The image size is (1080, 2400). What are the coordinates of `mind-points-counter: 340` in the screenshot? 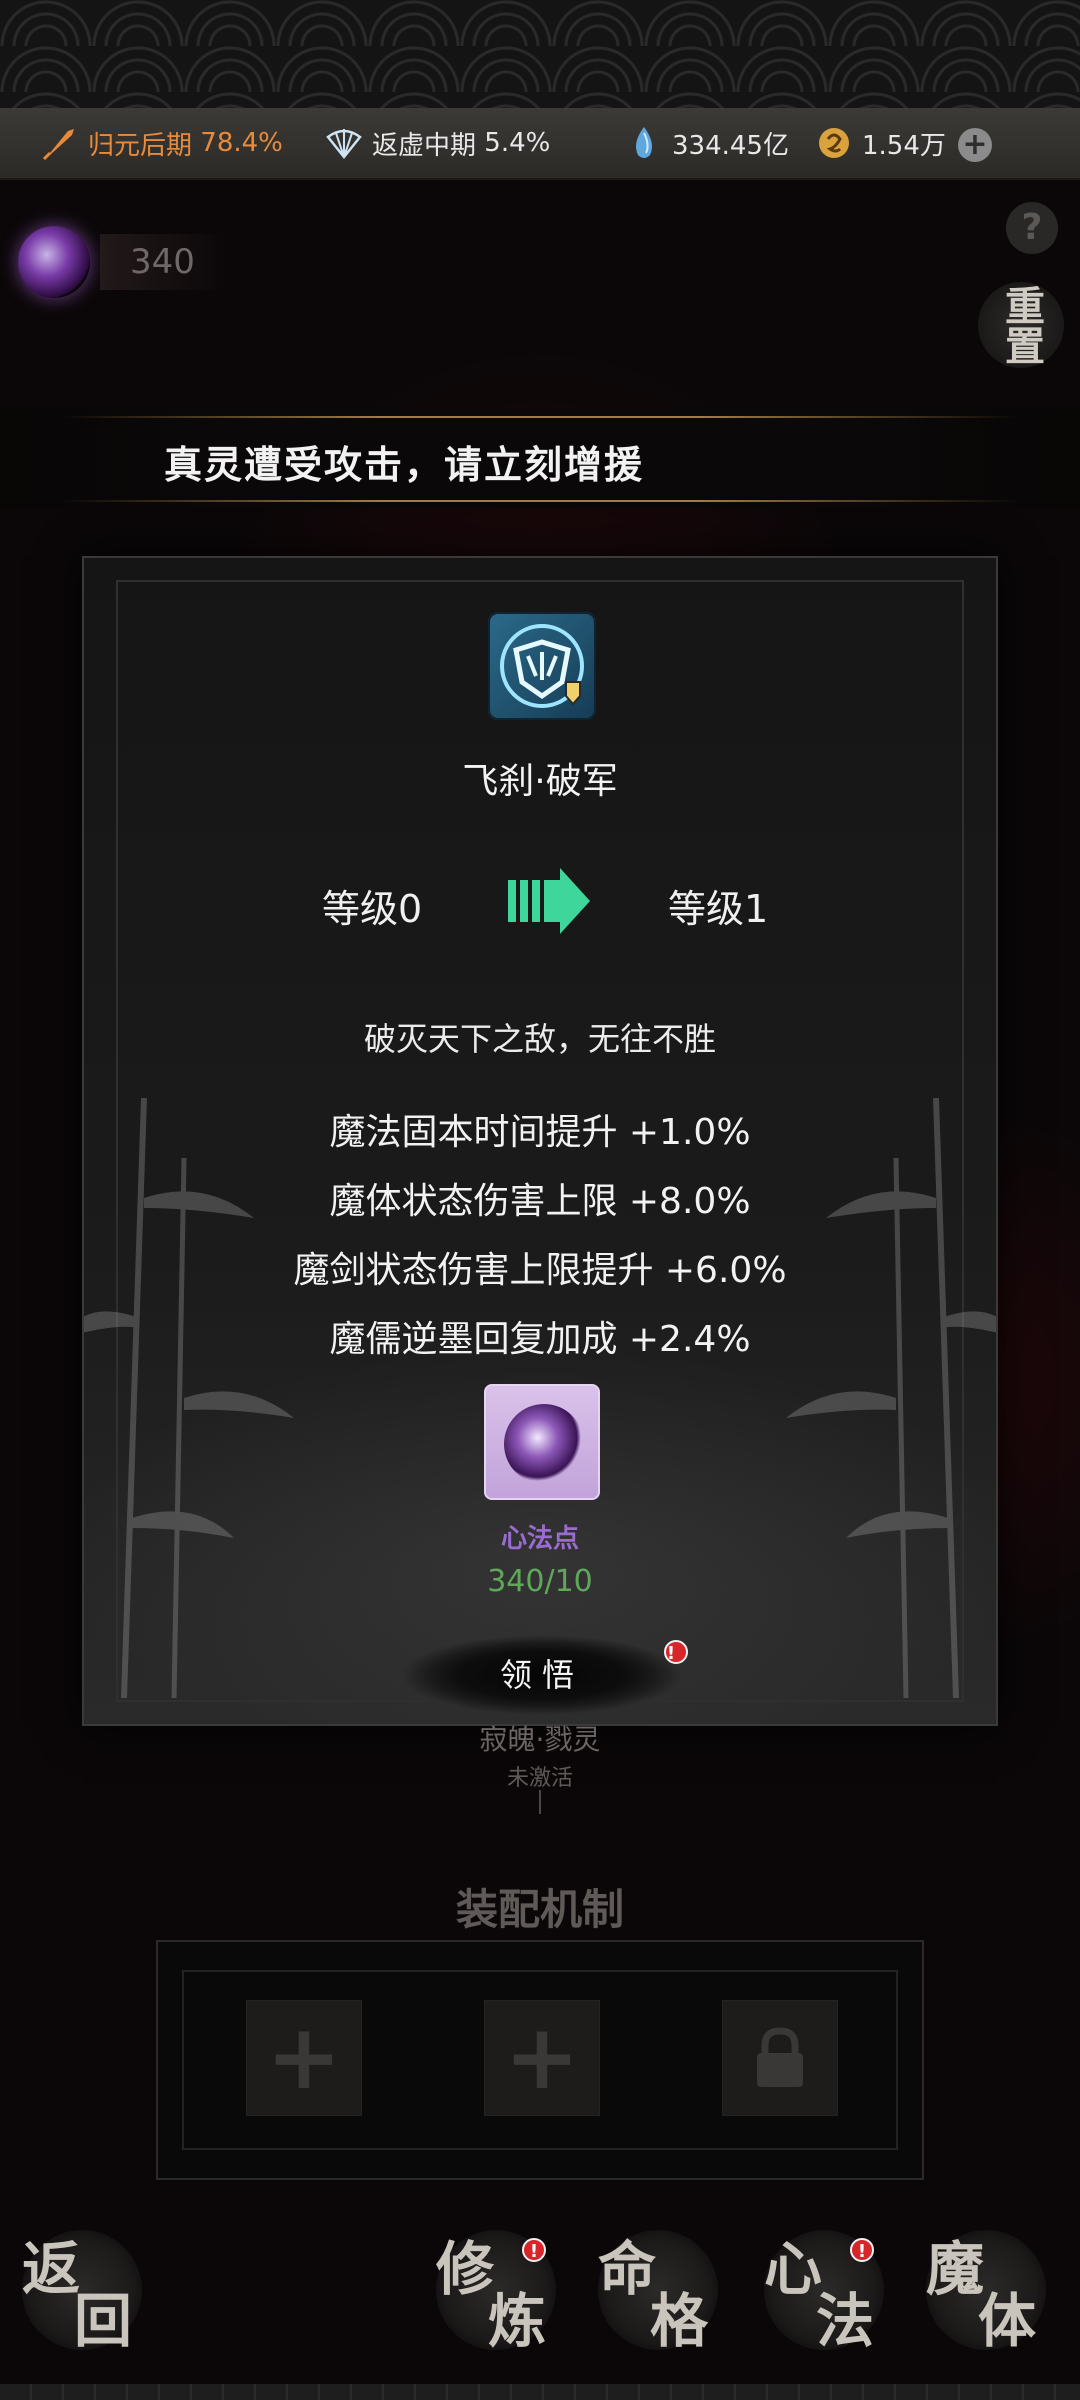 It's located at (158, 262).